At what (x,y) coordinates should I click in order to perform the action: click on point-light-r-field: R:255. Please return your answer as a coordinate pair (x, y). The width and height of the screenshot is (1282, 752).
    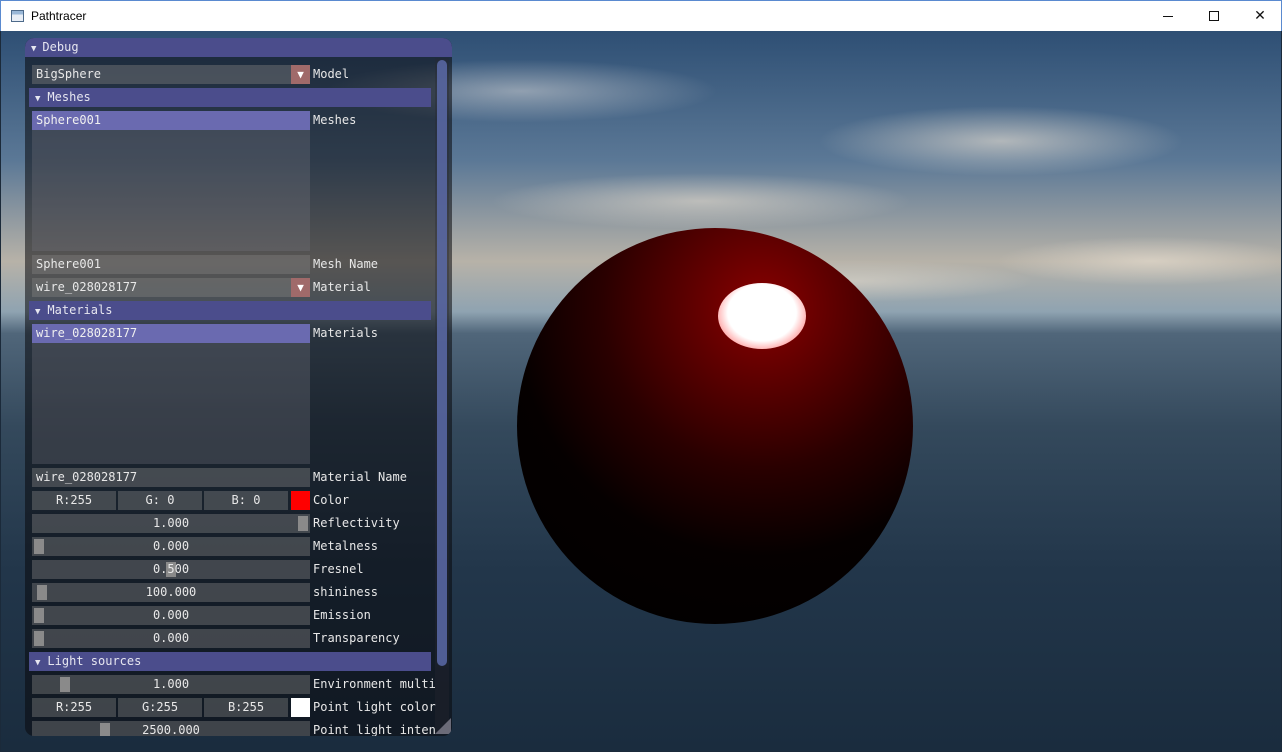
    Looking at the image, I should click on (74, 707).